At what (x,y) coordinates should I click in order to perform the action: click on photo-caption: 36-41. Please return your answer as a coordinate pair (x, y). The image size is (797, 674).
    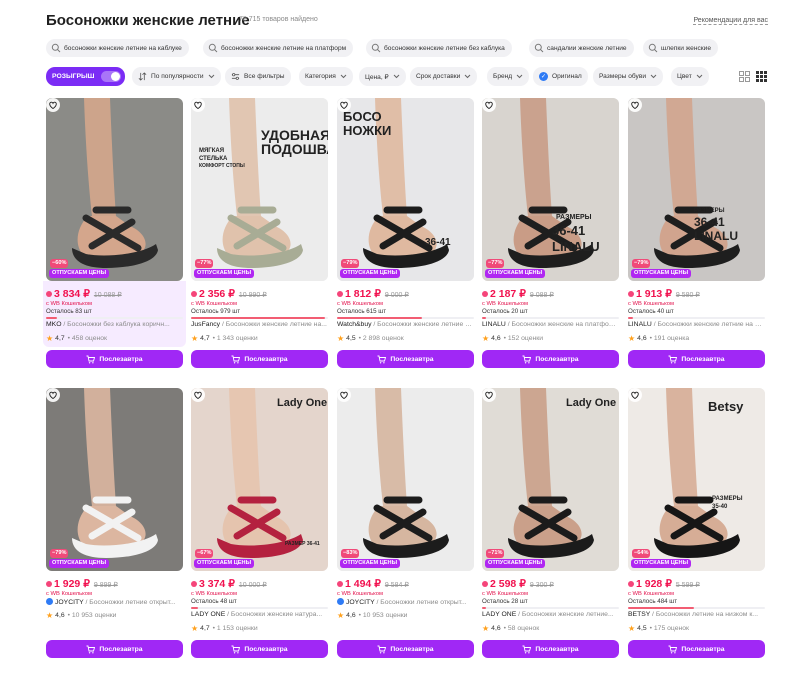
    Looking at the image, I should click on (438, 242).